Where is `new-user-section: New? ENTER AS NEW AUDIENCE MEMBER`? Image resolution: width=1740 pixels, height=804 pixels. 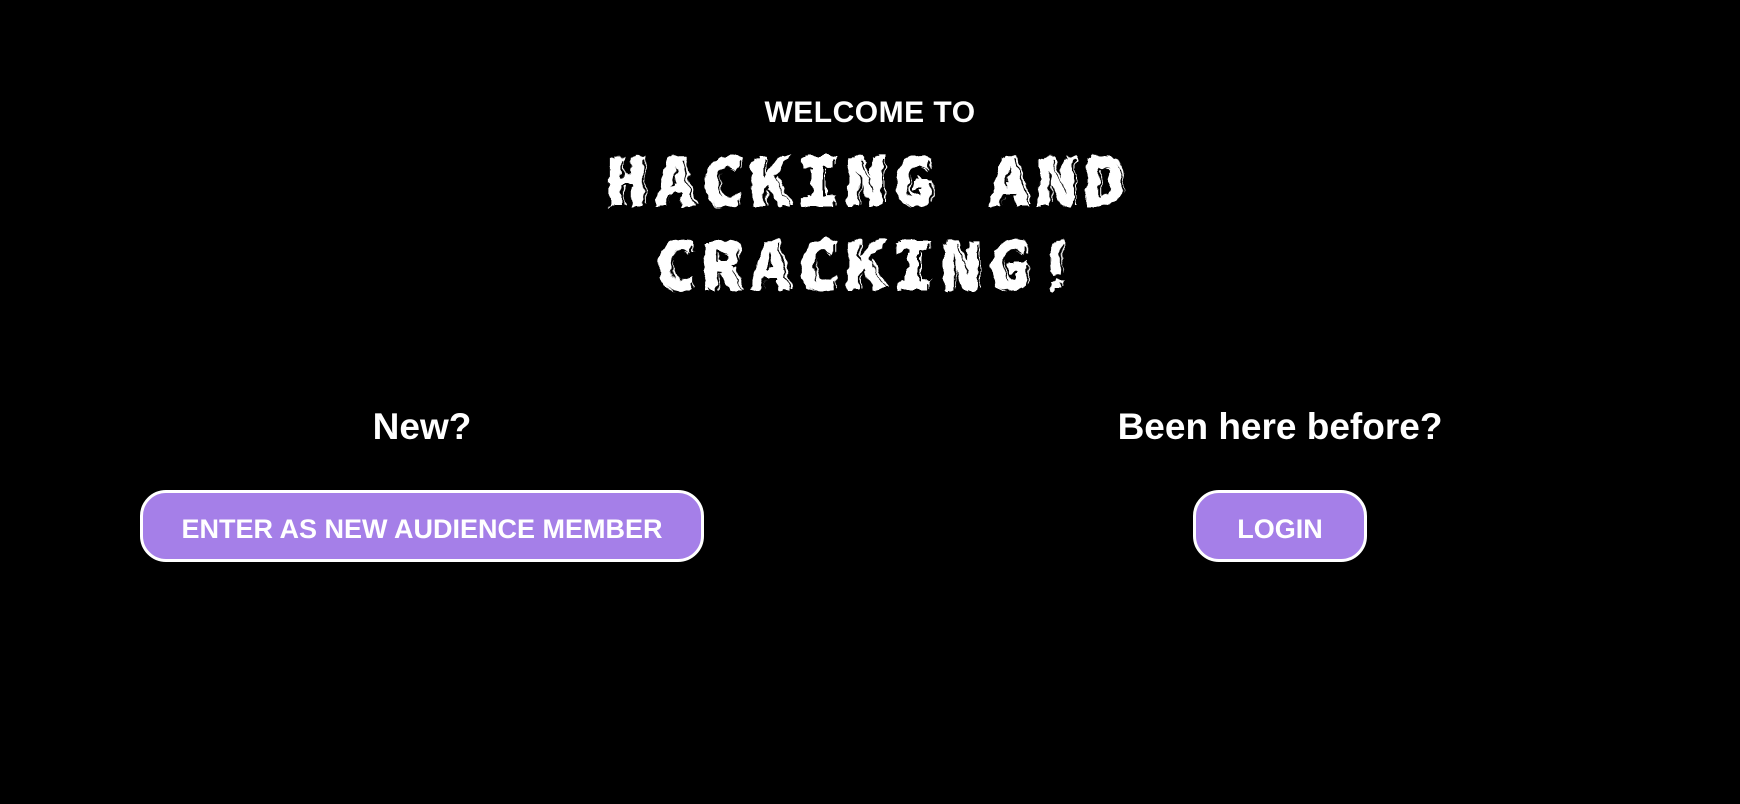
new-user-section: New? ENTER AS NEW AUDIENCE MEMBER is located at coordinates (422, 481).